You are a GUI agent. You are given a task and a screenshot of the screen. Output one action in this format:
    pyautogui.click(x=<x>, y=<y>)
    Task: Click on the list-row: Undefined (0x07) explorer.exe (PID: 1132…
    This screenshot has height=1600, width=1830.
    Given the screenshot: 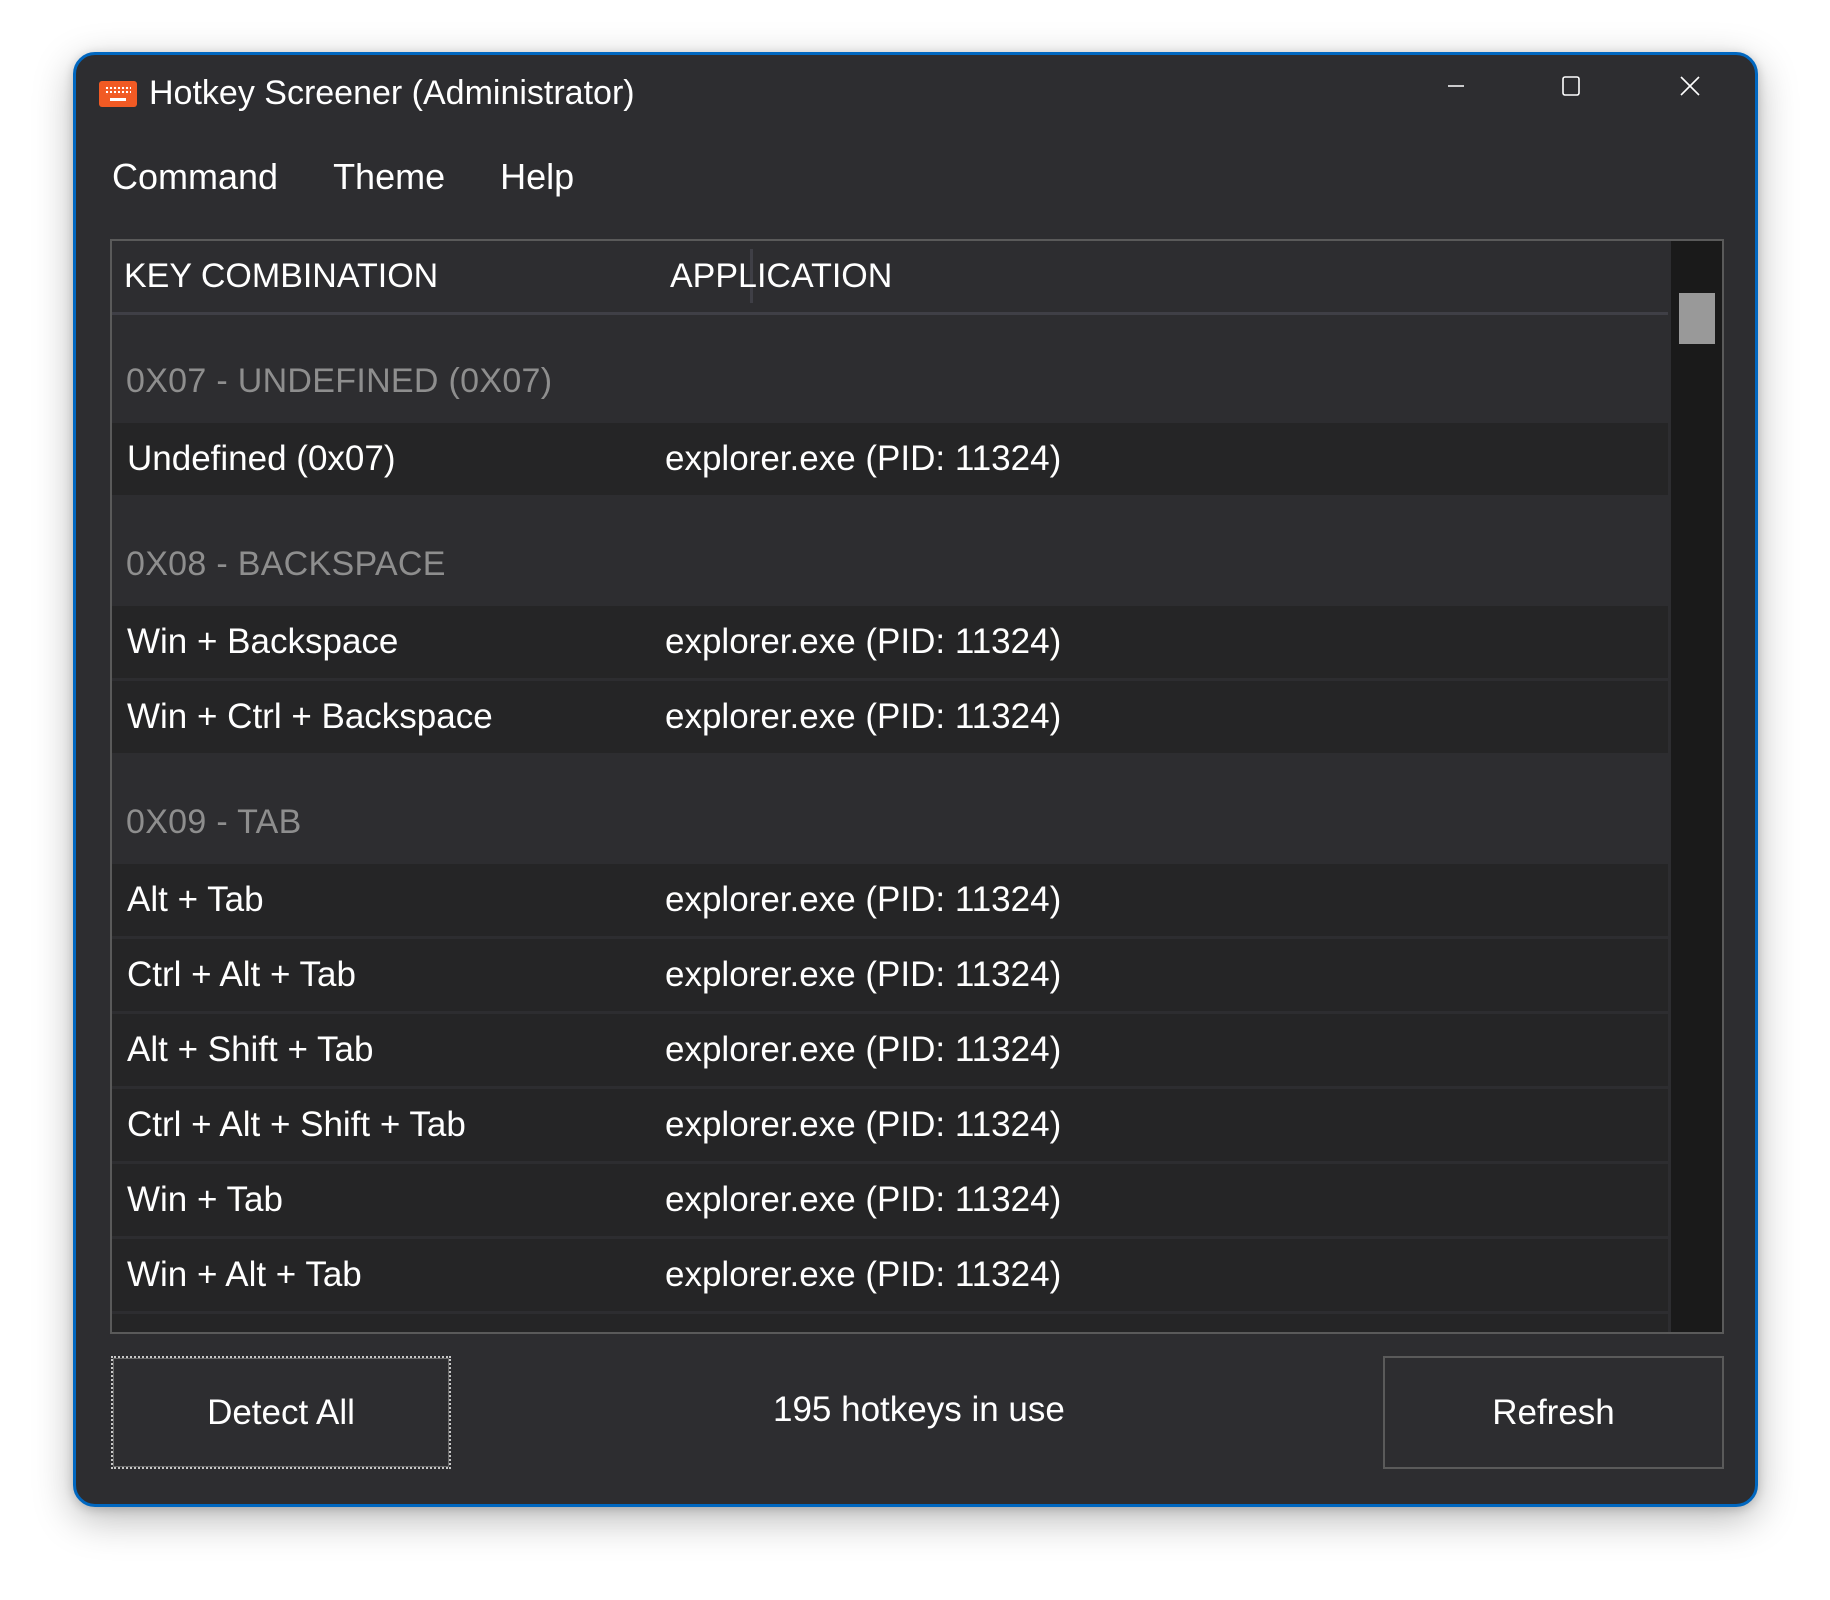 What is the action you would take?
    pyautogui.click(x=890, y=460)
    